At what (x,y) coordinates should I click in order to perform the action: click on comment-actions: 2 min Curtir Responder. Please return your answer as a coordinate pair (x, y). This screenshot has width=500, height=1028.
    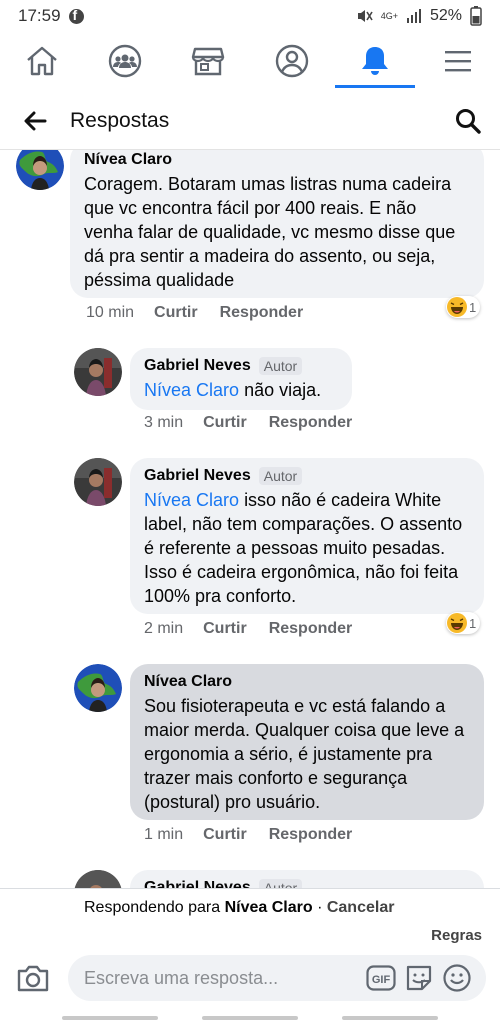
    Looking at the image, I should click on (259, 629).